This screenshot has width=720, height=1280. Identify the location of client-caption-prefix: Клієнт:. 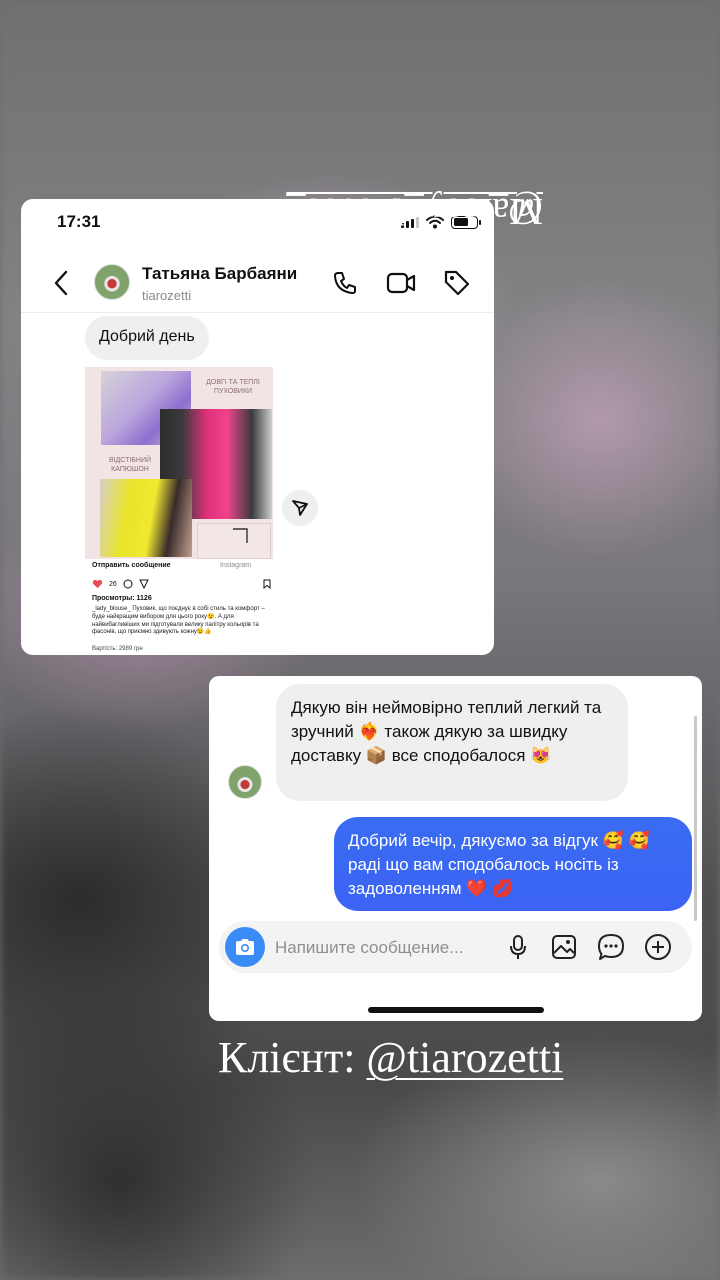
(292, 1057).